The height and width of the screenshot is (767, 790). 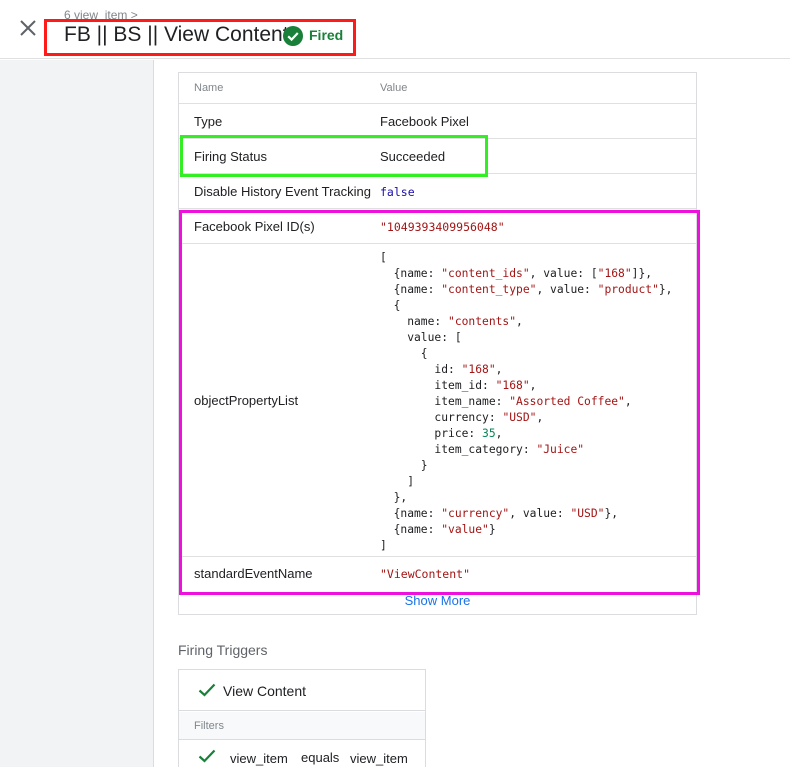 What do you see at coordinates (379, 758) in the screenshot?
I see `filter-value: view_item` at bounding box center [379, 758].